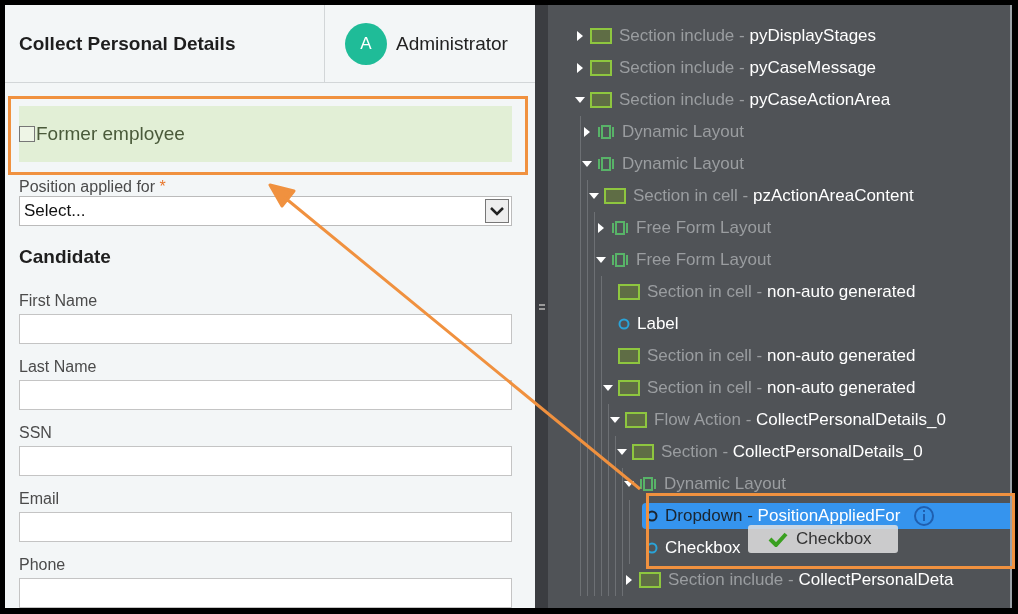 Image resolution: width=1018 pixels, height=614 pixels. What do you see at coordinates (93, 187) in the screenshot?
I see `field-label: Position applied for *` at bounding box center [93, 187].